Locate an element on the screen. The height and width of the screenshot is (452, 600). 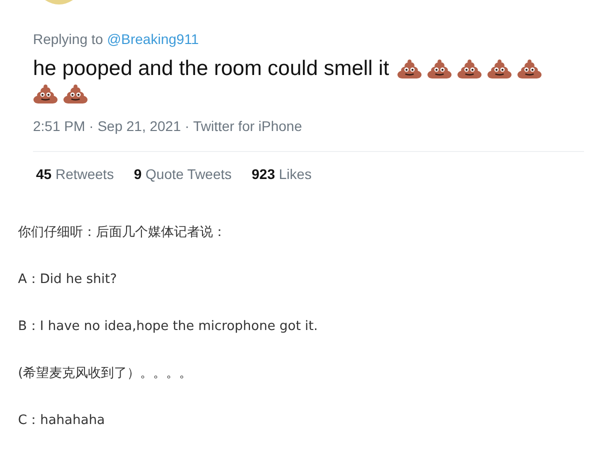
article-paragraph: 你们仔细听：后面几个媒体记者说： is located at coordinates (122, 233).